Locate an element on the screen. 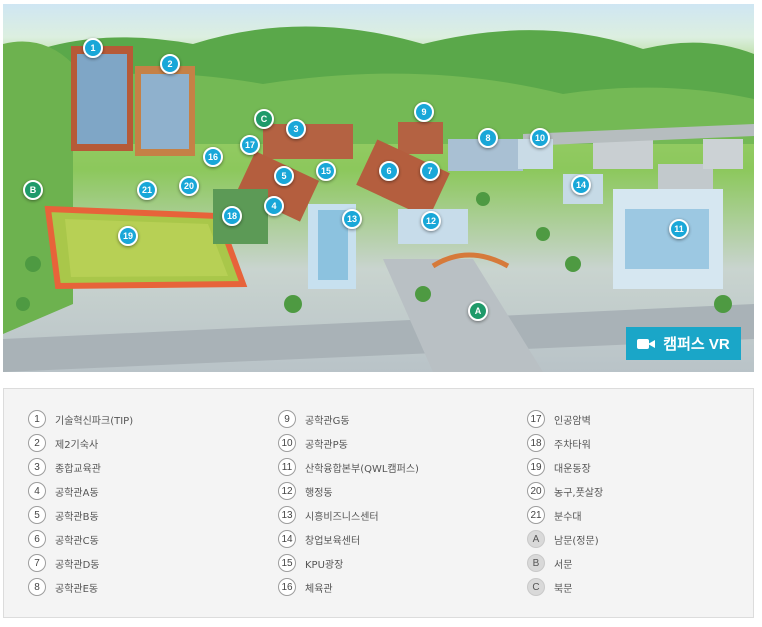 This screenshot has height=627, width=762. legend-number: 12 is located at coordinates (287, 491).